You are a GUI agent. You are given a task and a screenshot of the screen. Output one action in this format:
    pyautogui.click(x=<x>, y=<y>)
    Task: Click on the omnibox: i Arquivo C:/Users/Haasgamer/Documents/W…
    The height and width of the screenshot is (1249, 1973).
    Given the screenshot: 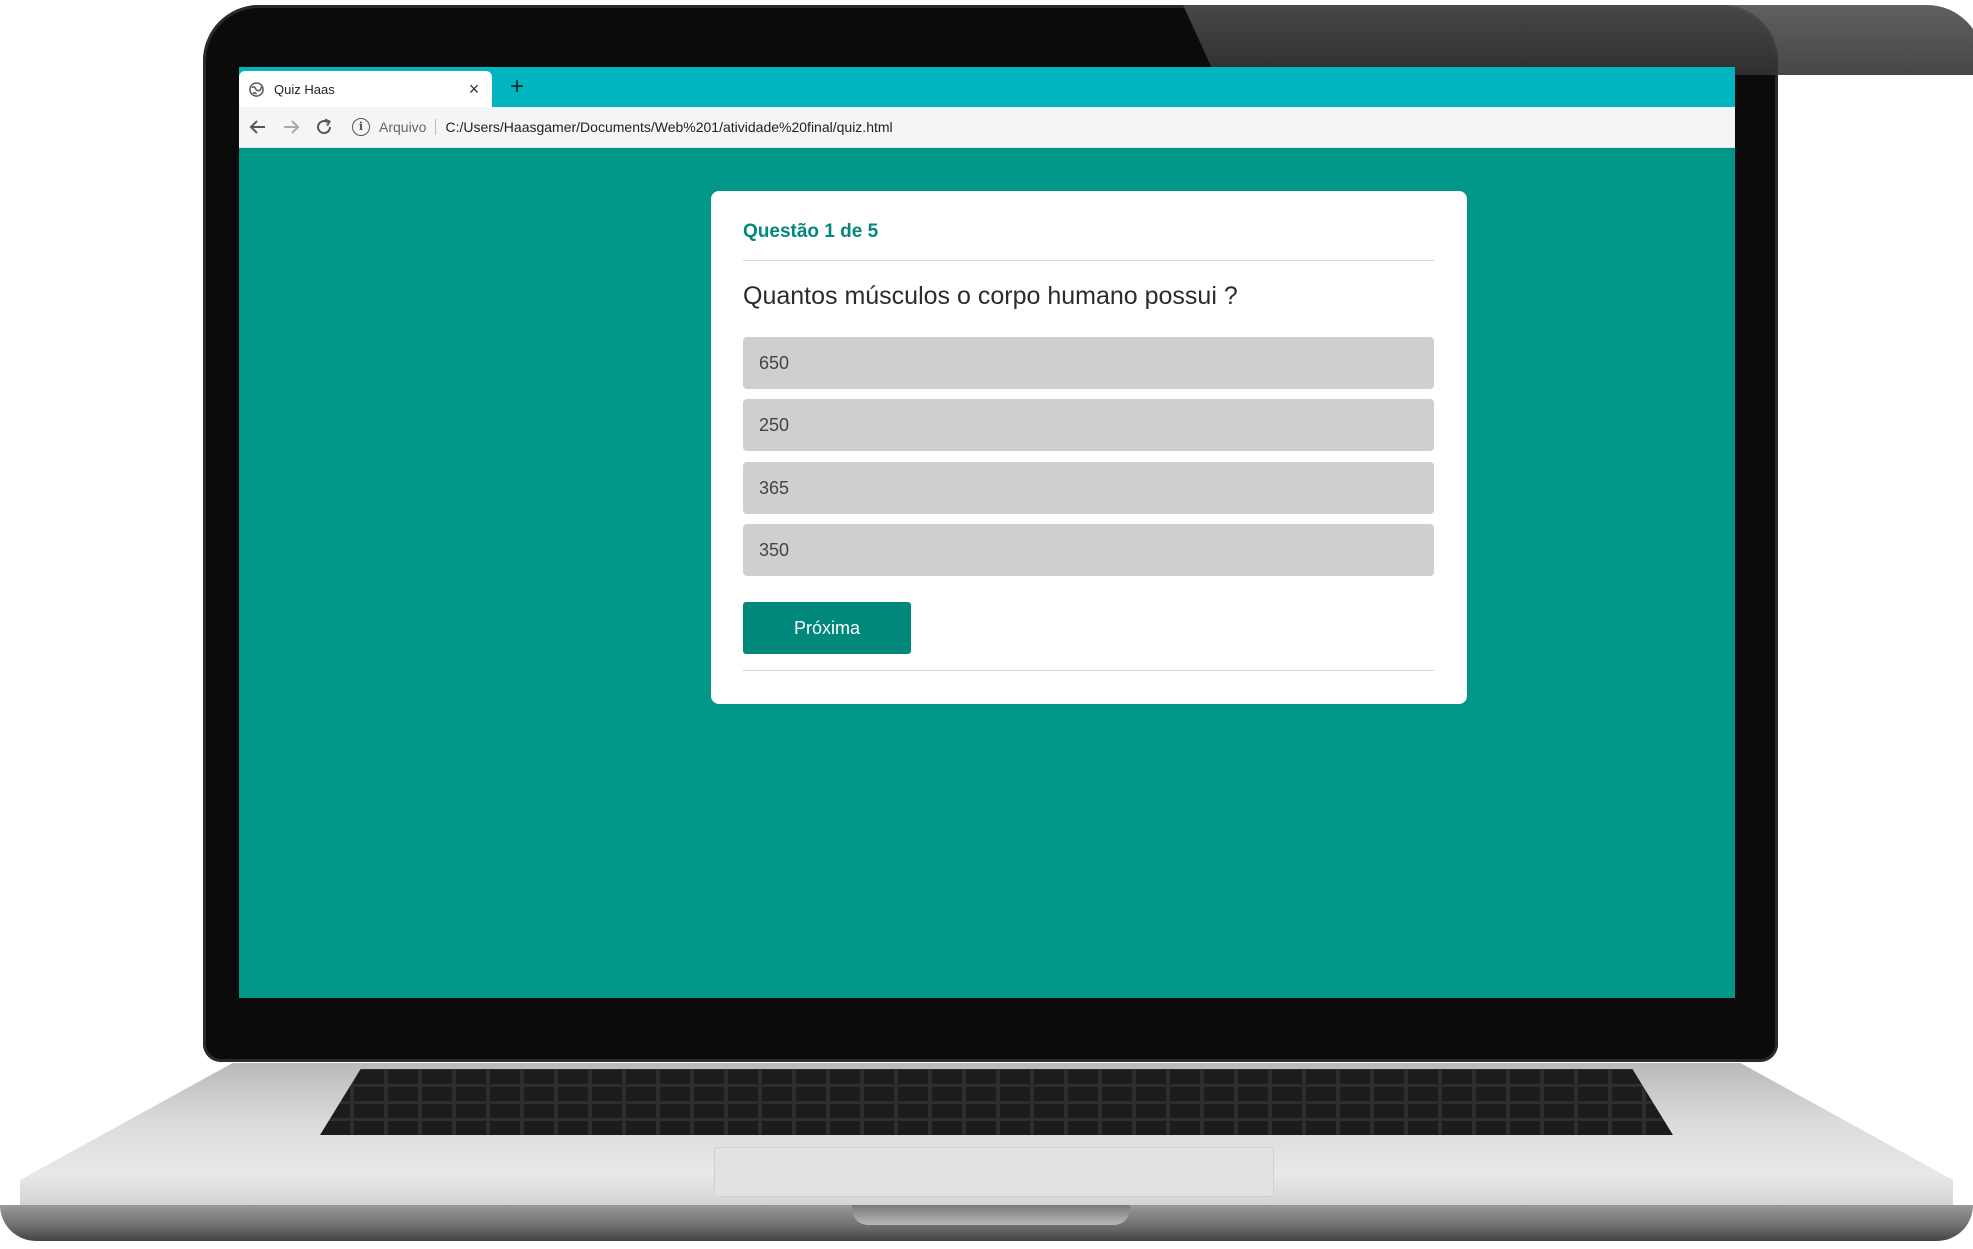 What is the action you would take?
    pyautogui.click(x=622, y=127)
    